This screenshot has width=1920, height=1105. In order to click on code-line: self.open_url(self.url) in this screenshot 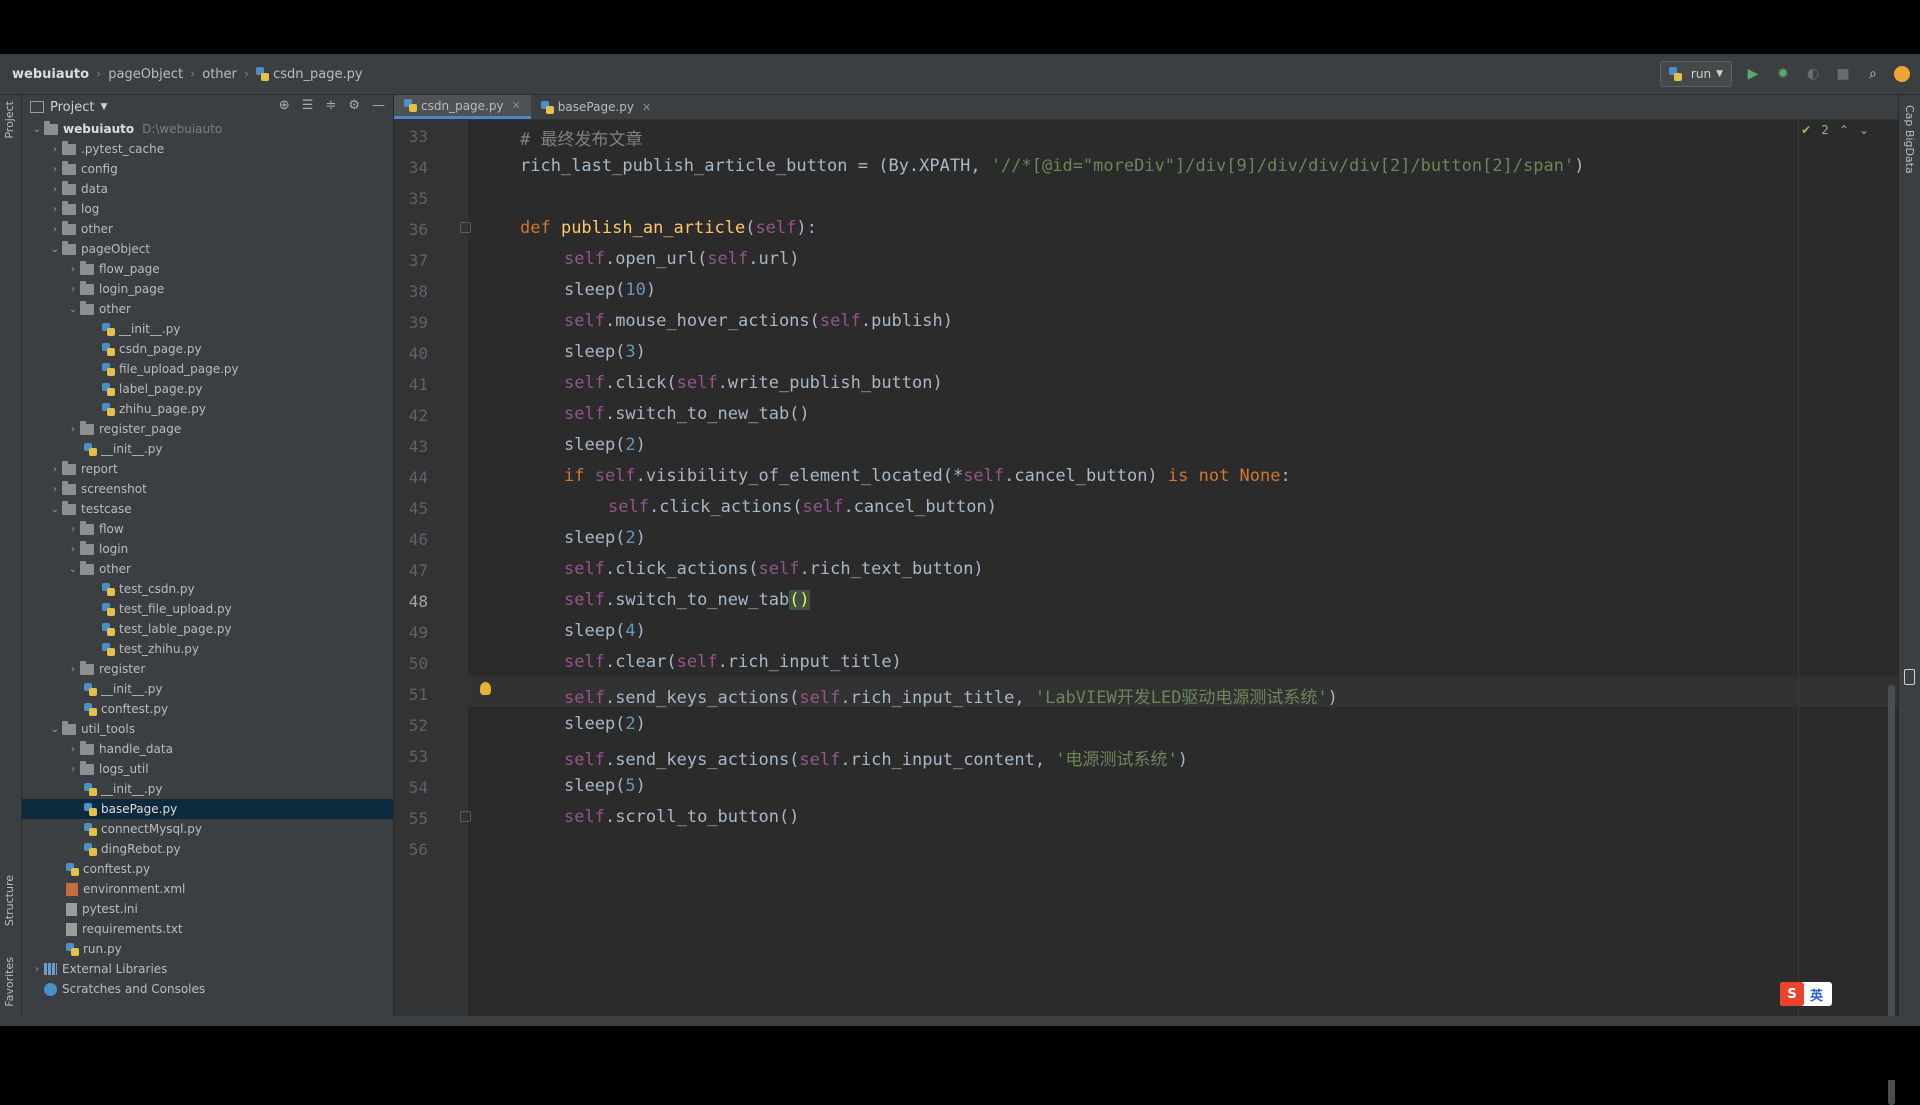, I will do `click(681, 259)`.